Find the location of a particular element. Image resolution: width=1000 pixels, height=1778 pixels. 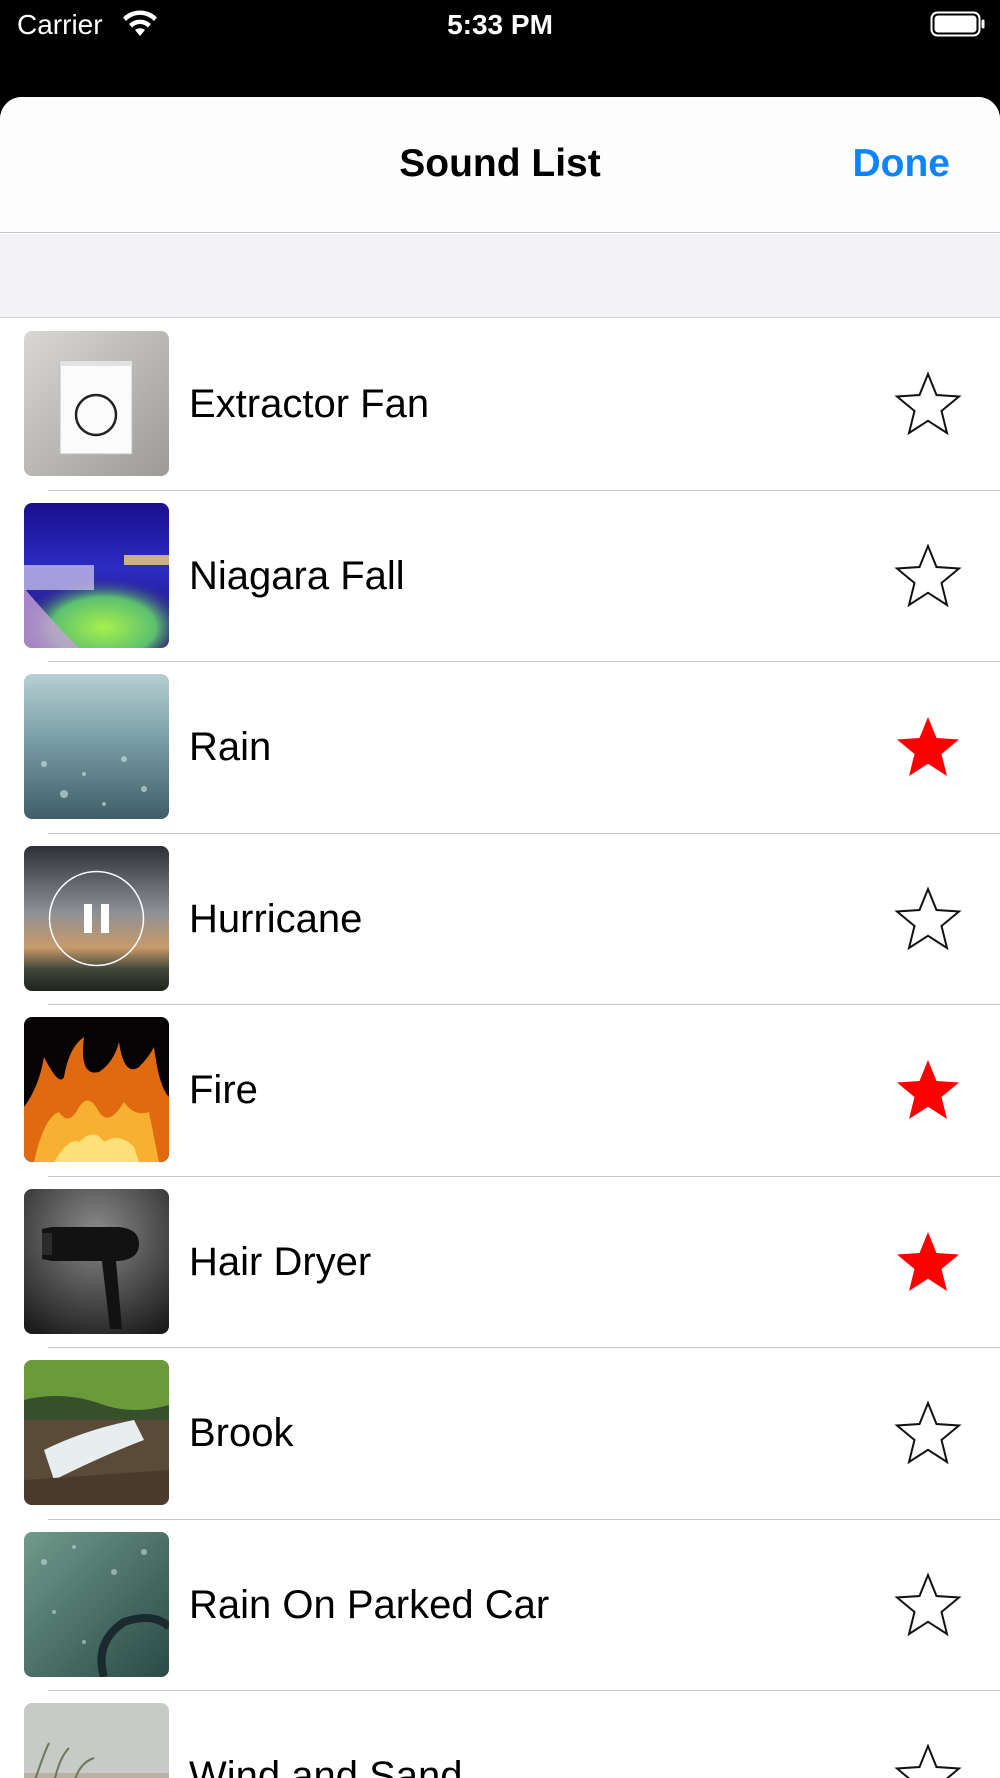

navigation-bar: Sound List Done is located at coordinates (500, 165).